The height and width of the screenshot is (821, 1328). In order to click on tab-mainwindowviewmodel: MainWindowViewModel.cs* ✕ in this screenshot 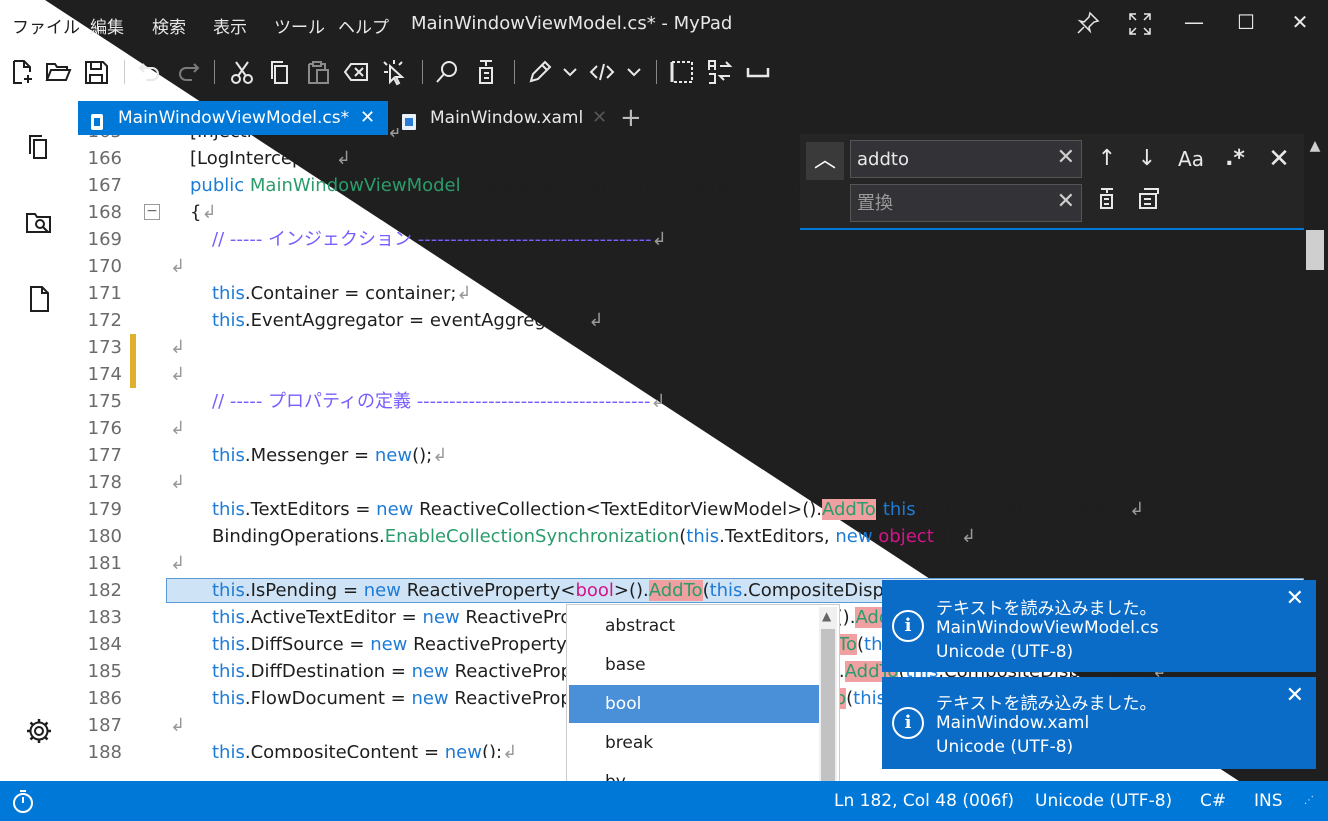, I will do `click(233, 118)`.